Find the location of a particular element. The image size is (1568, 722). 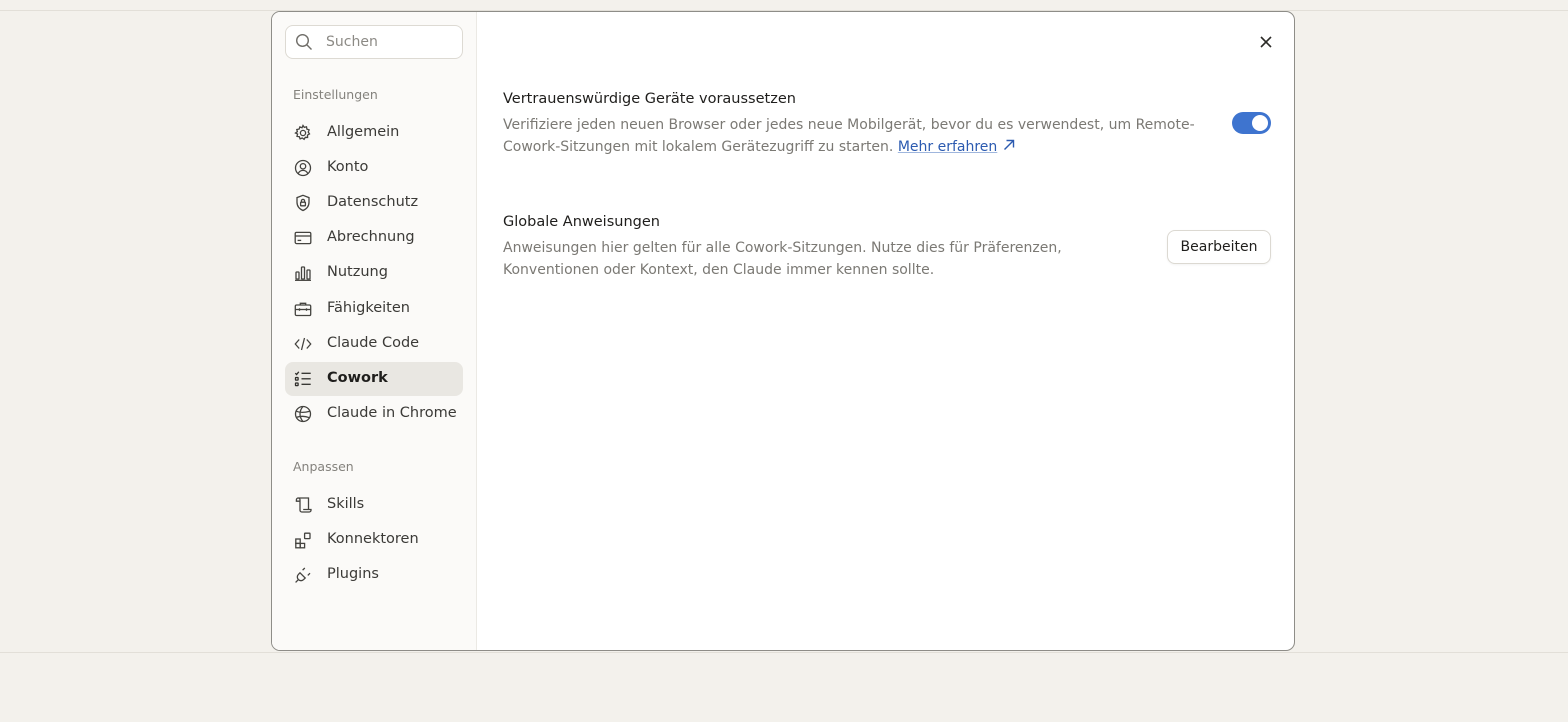

sidebar-item-faehigkeiten: Fähigkeiten is located at coordinates (374, 309).